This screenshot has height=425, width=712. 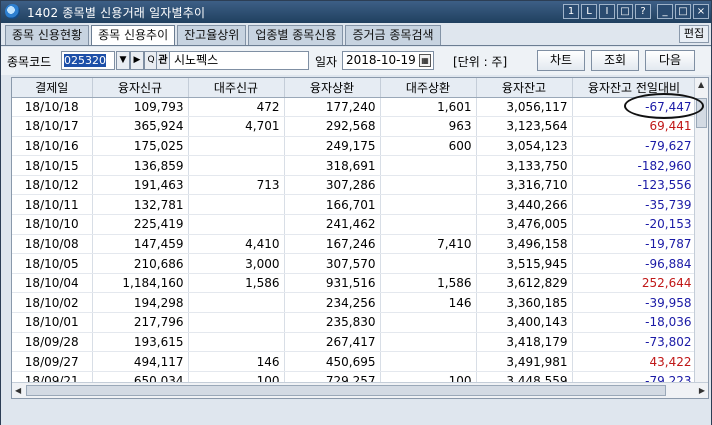 I want to click on tab-stock-credit-trend: 종목 신용추이, so click(x=133, y=35).